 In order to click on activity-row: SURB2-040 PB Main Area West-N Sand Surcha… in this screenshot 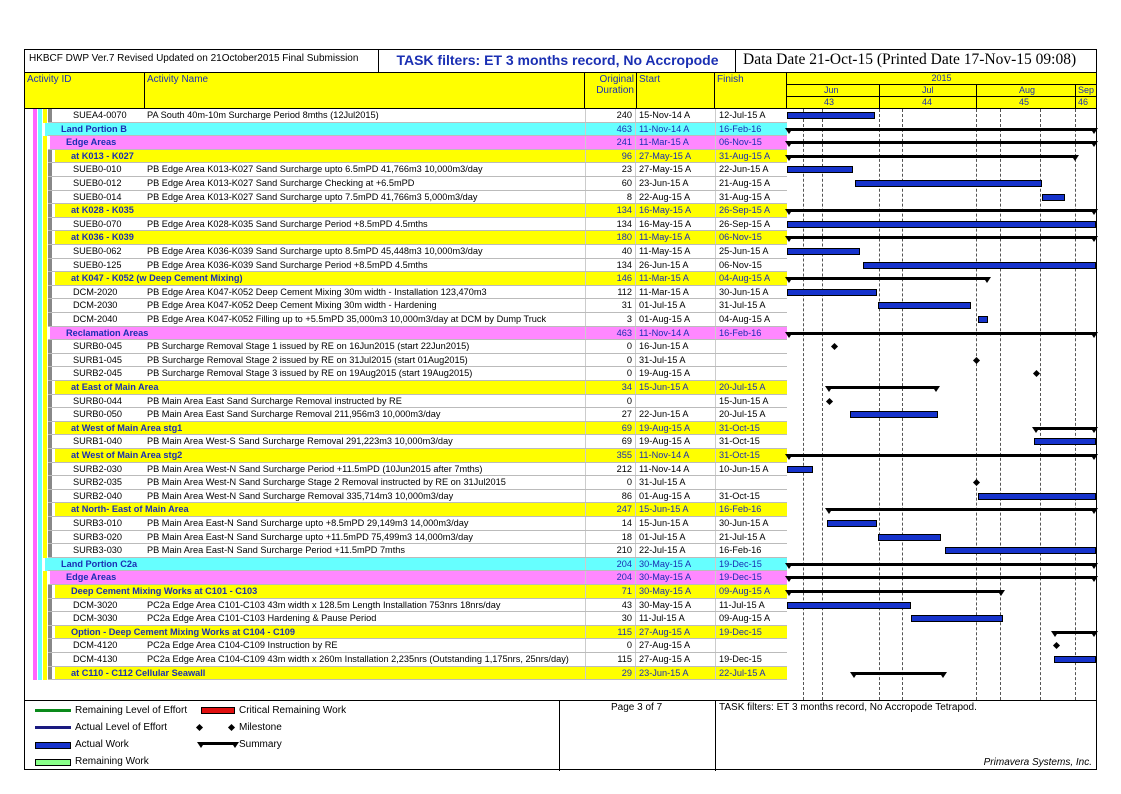, I will do `click(560, 496)`.